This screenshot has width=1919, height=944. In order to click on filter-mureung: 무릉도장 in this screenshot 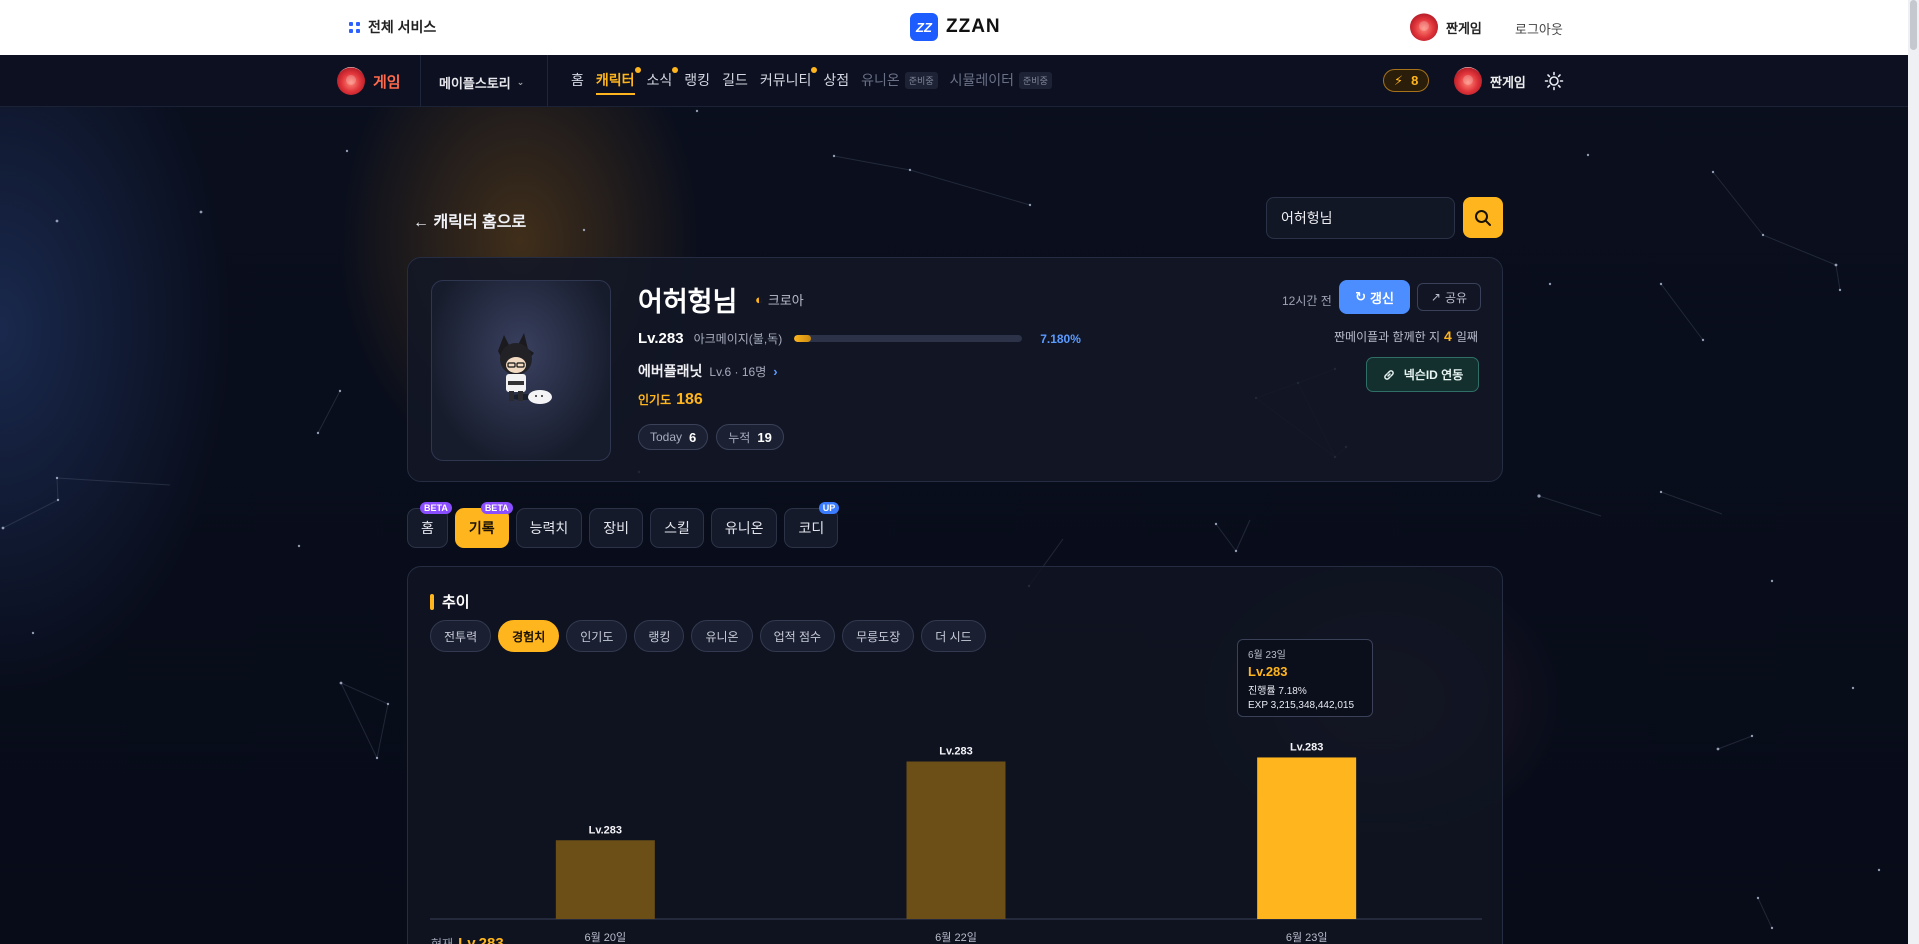, I will do `click(878, 636)`.